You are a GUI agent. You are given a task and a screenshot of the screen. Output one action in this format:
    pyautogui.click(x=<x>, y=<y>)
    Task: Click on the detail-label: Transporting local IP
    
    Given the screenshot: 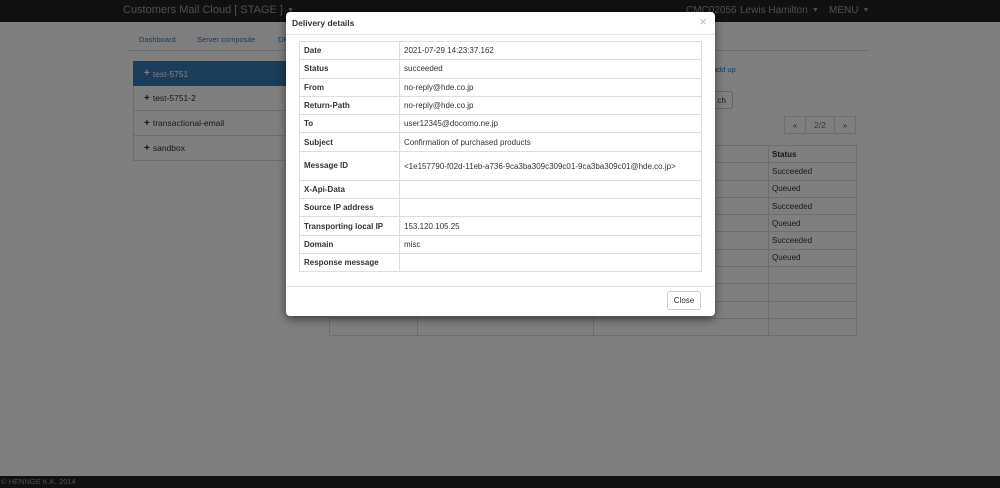 What is the action you would take?
    pyautogui.click(x=349, y=226)
    